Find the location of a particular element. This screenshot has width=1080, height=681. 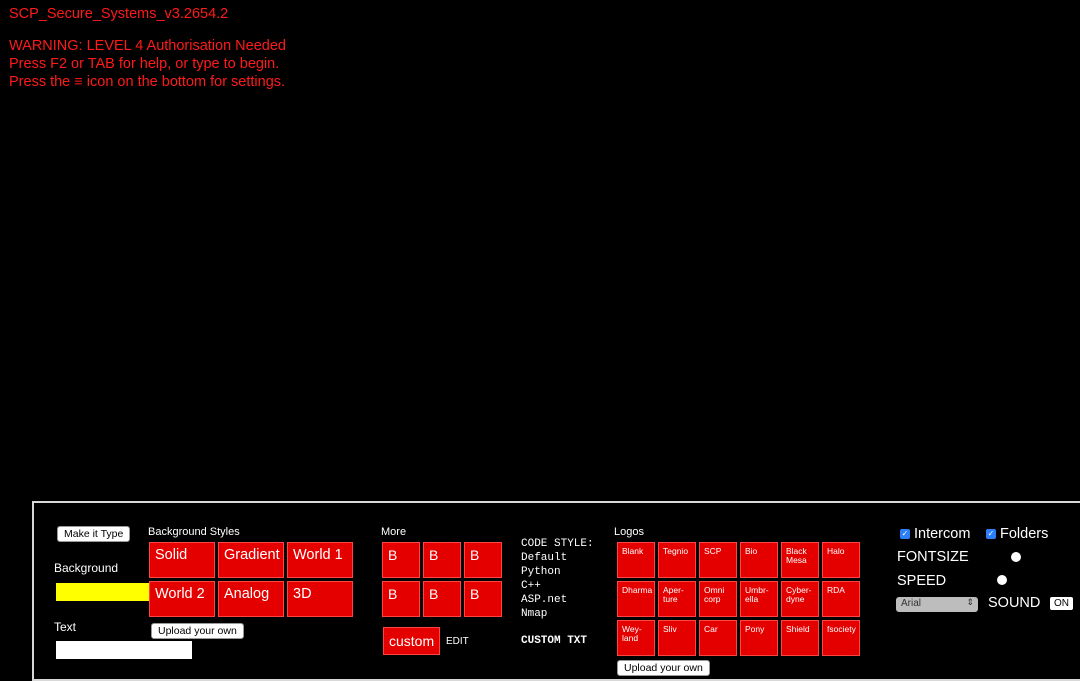

logo-button-aper-ture: Aper-ture is located at coordinates (677, 599).